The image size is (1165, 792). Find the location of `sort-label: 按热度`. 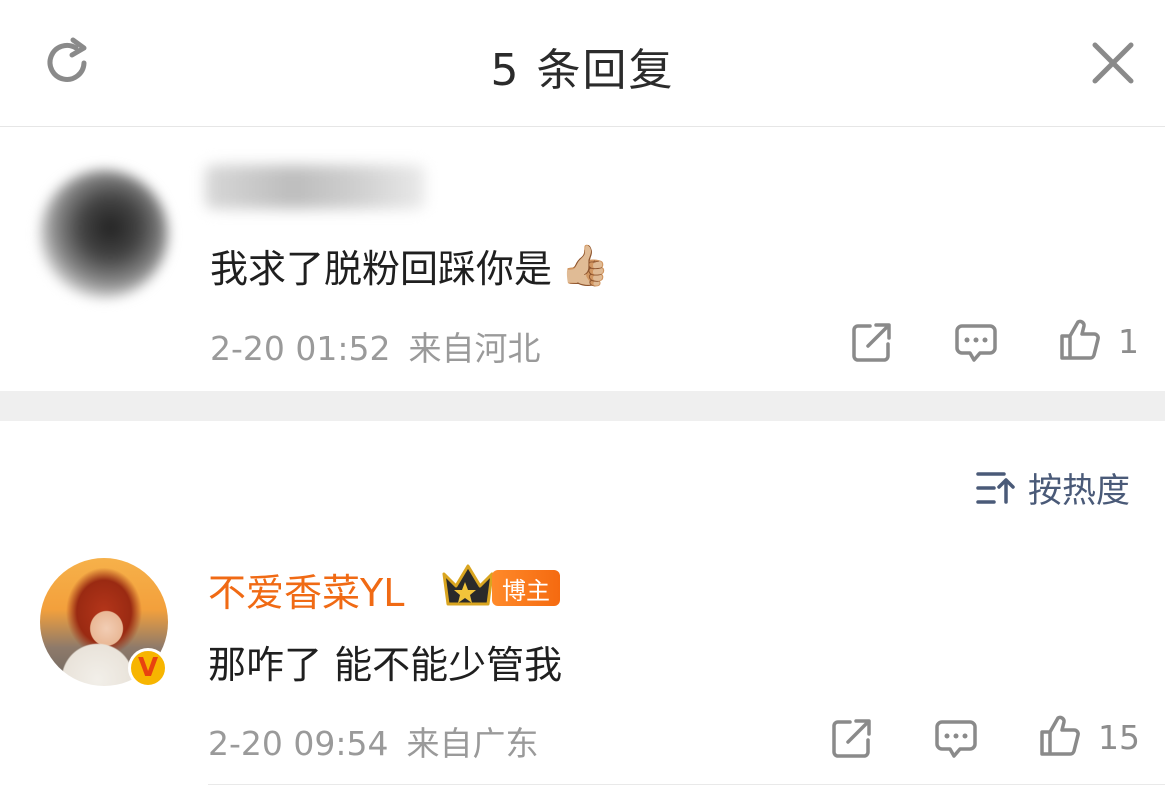

sort-label: 按热度 is located at coordinates (1079, 491).